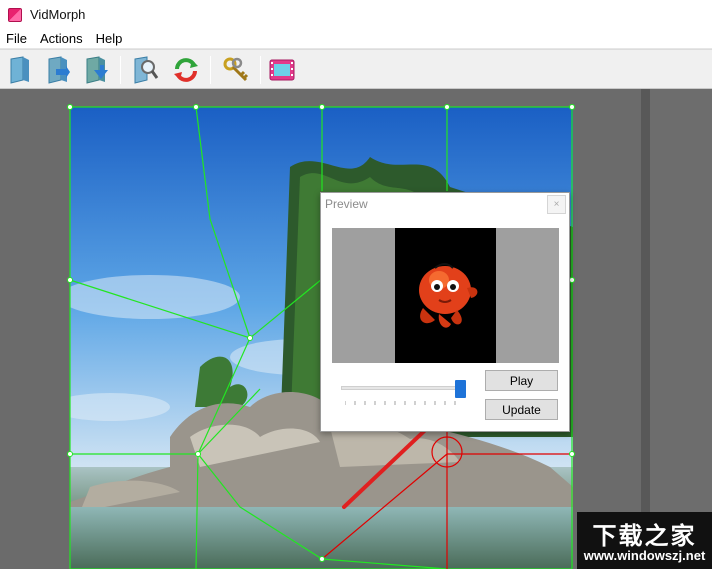 This screenshot has height=569, width=712. Describe the element at coordinates (644, 535) in the screenshot. I see `watermark-title: 下载之家` at that location.